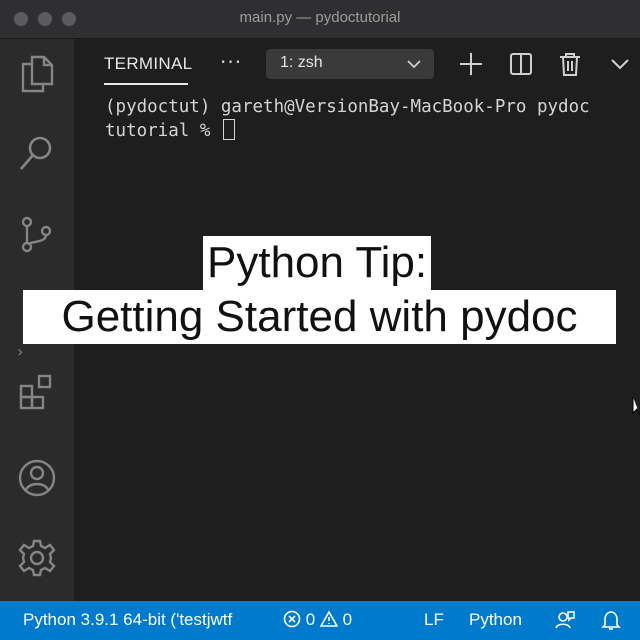  What do you see at coordinates (471, 64) in the screenshot?
I see `new-terminal-plus-icon` at bounding box center [471, 64].